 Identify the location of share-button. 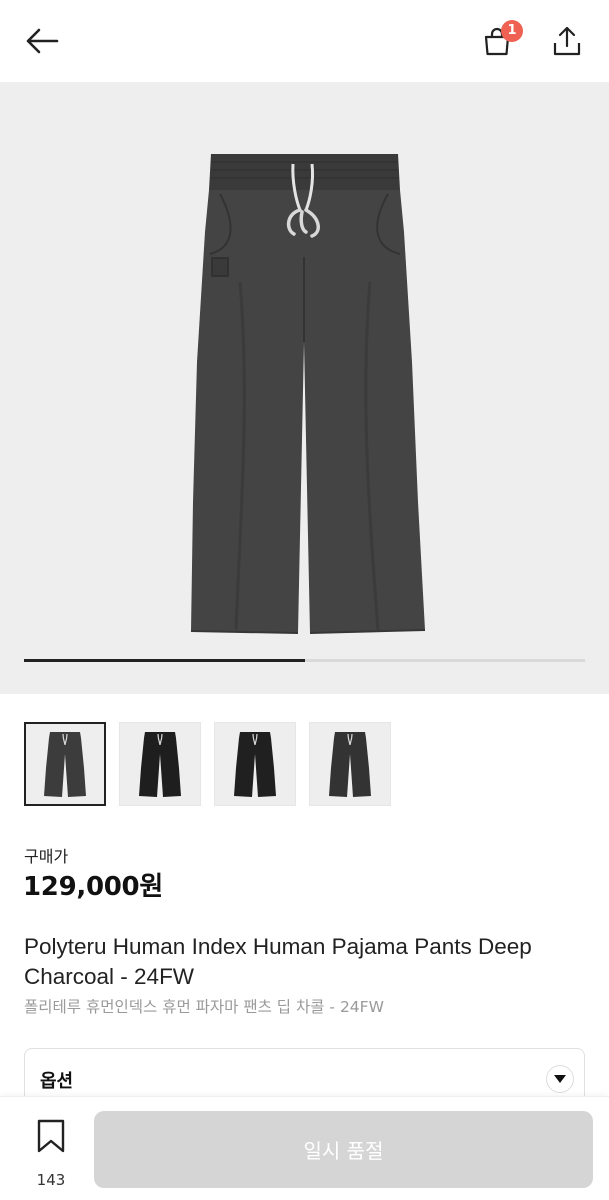
(567, 41).